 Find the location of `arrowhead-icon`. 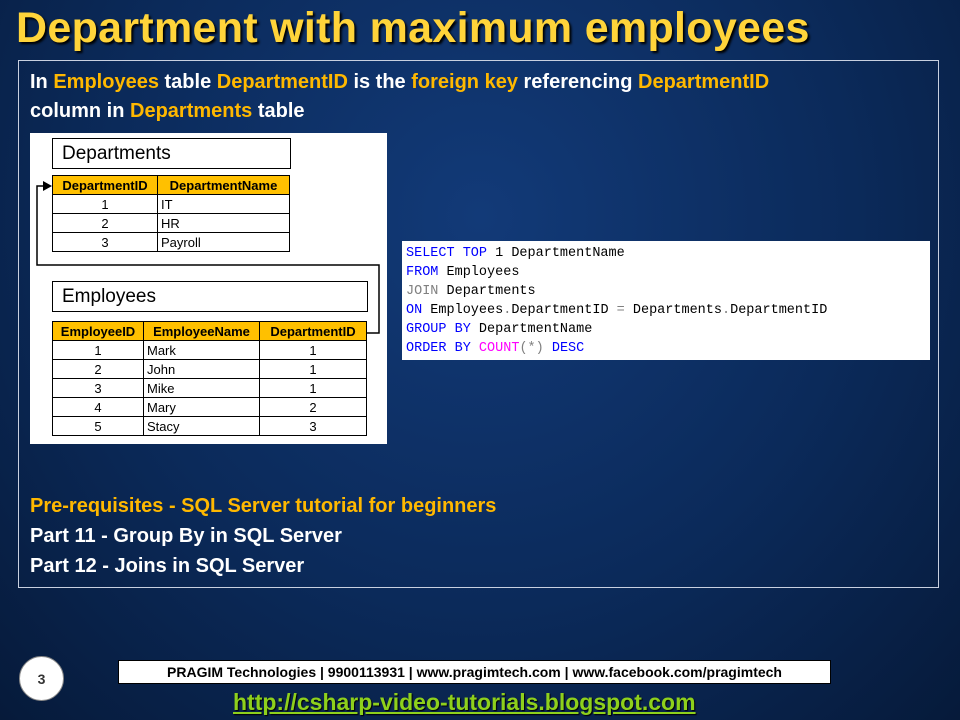

arrowhead-icon is located at coordinates (47, 186).